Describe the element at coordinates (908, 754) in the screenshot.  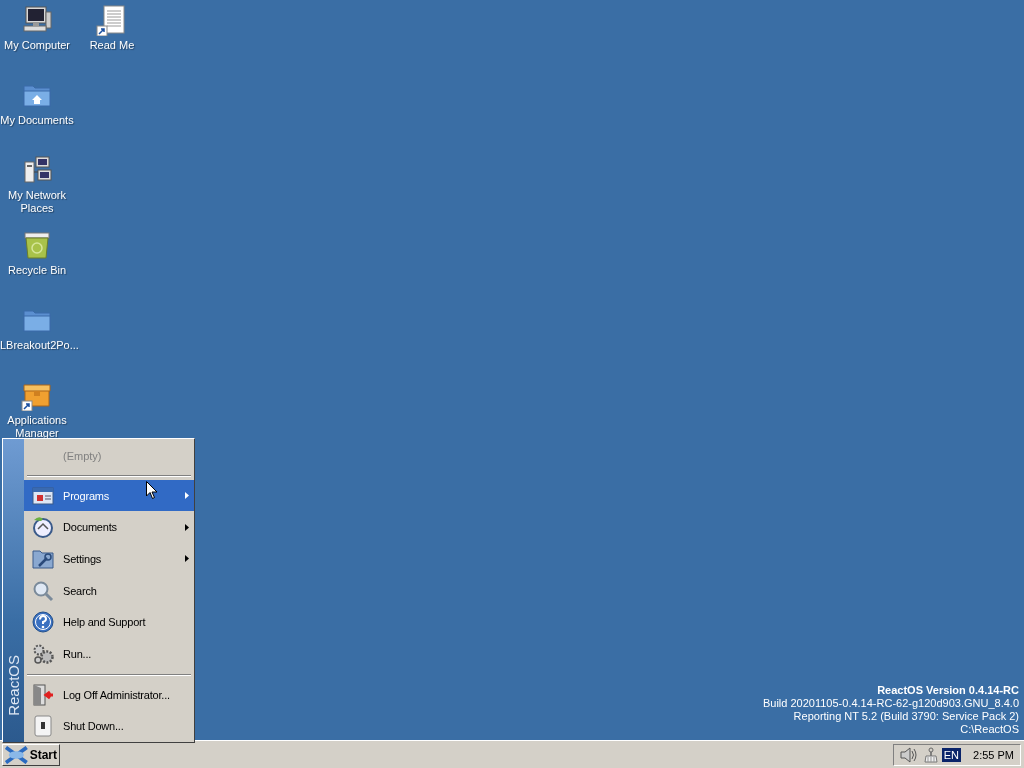
I see `speaker-icon` at that location.